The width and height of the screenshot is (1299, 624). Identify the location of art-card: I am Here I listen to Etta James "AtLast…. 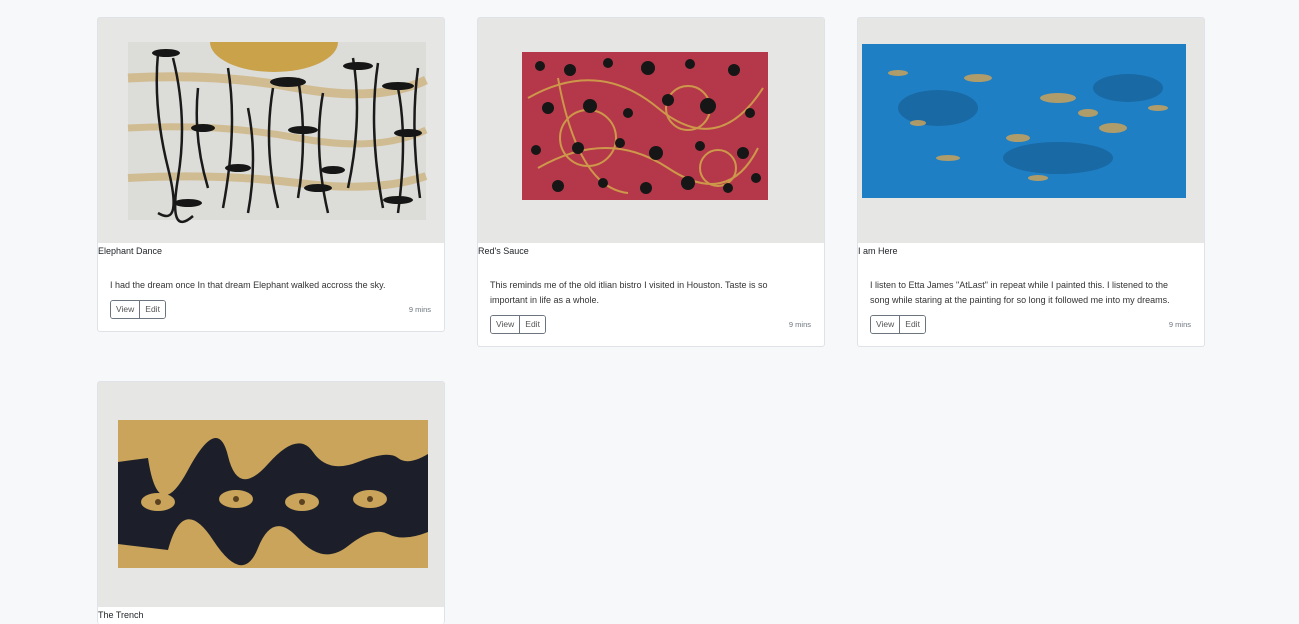
(1031, 182).